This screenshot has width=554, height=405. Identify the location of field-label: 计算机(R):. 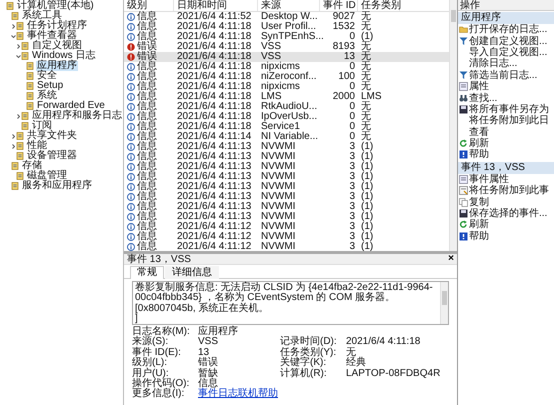
(304, 374).